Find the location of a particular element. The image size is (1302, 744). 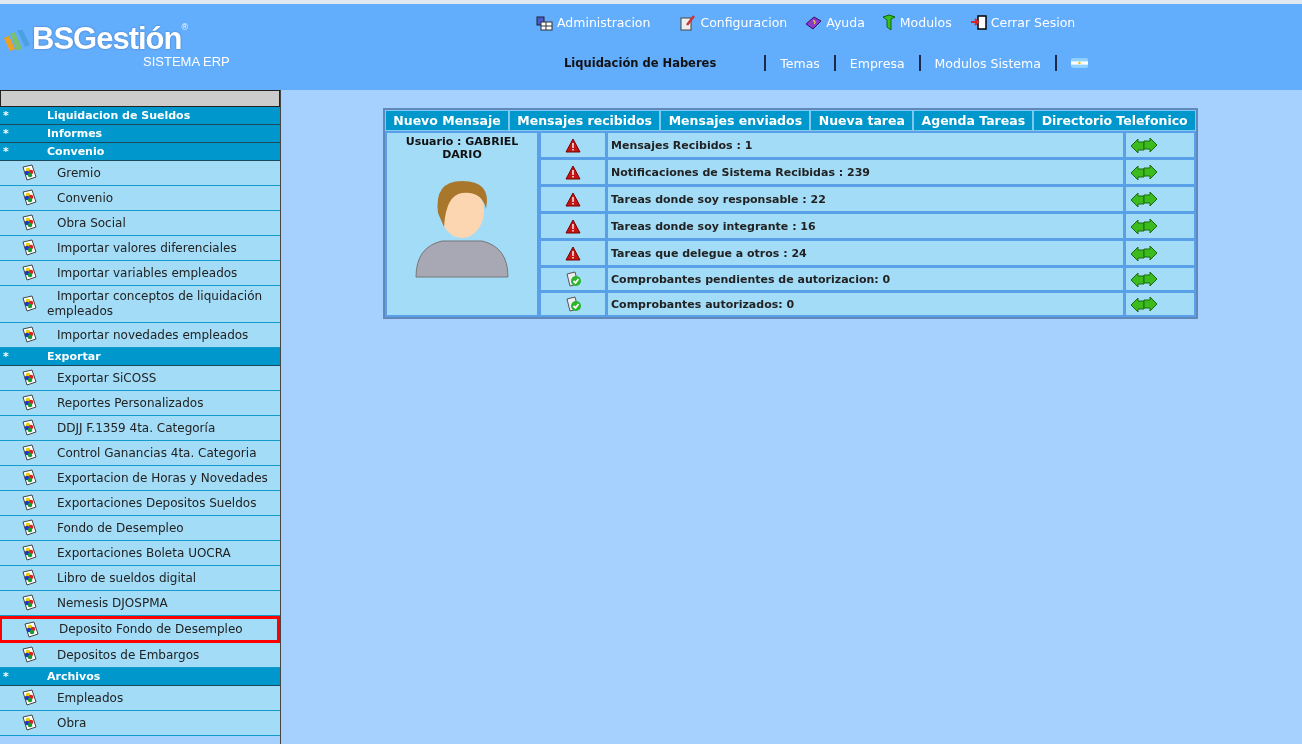

sidebar-item: Importar conceptos de liquidación empleados is located at coordinates (140, 304).